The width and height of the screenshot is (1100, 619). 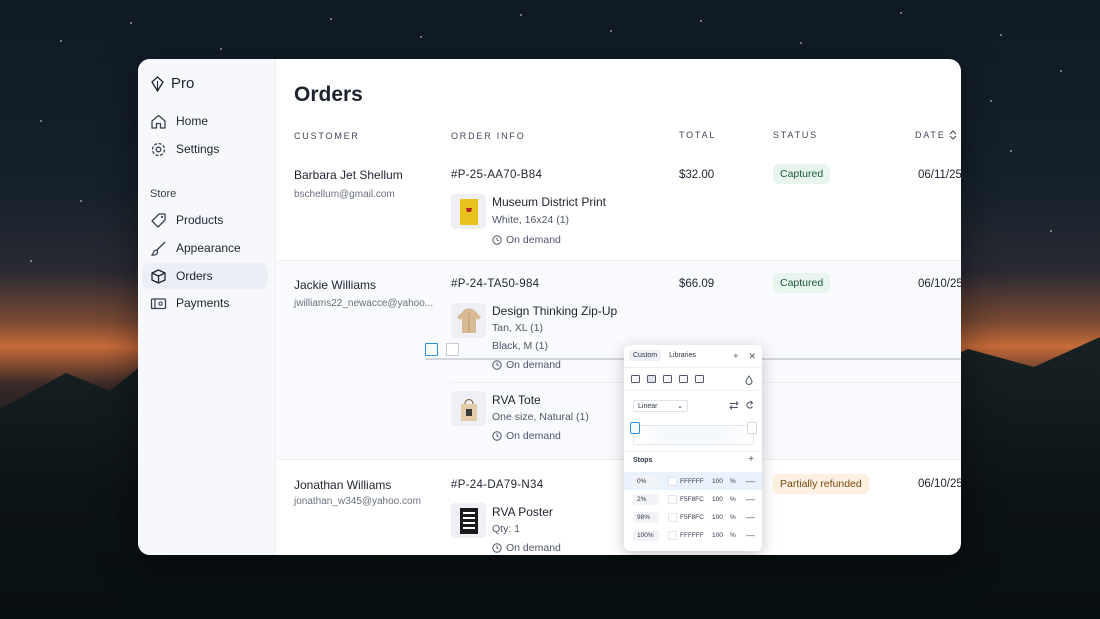 What do you see at coordinates (431, 349) in the screenshot?
I see `selection-handle` at bounding box center [431, 349].